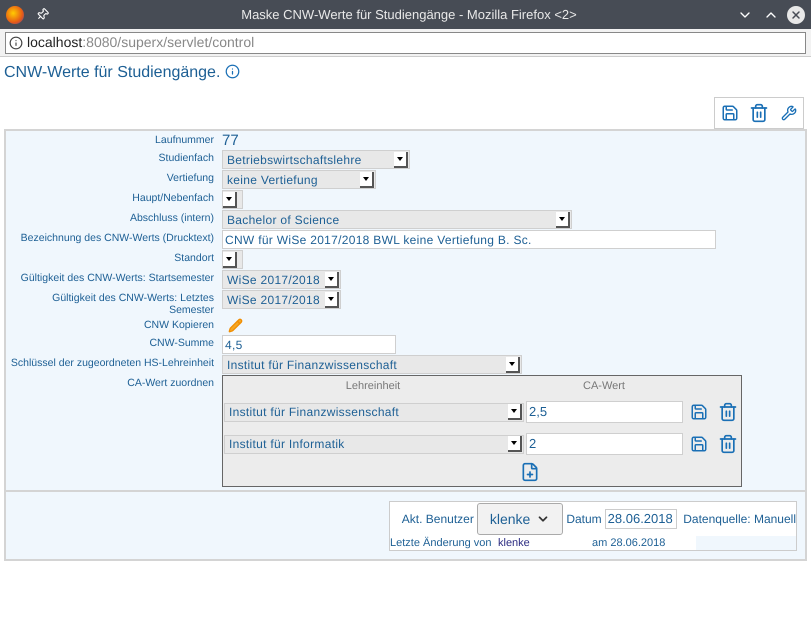 The image size is (811, 642). Describe the element at coordinates (178, 324) in the screenshot. I see `field-label: CNW Kopieren` at that location.